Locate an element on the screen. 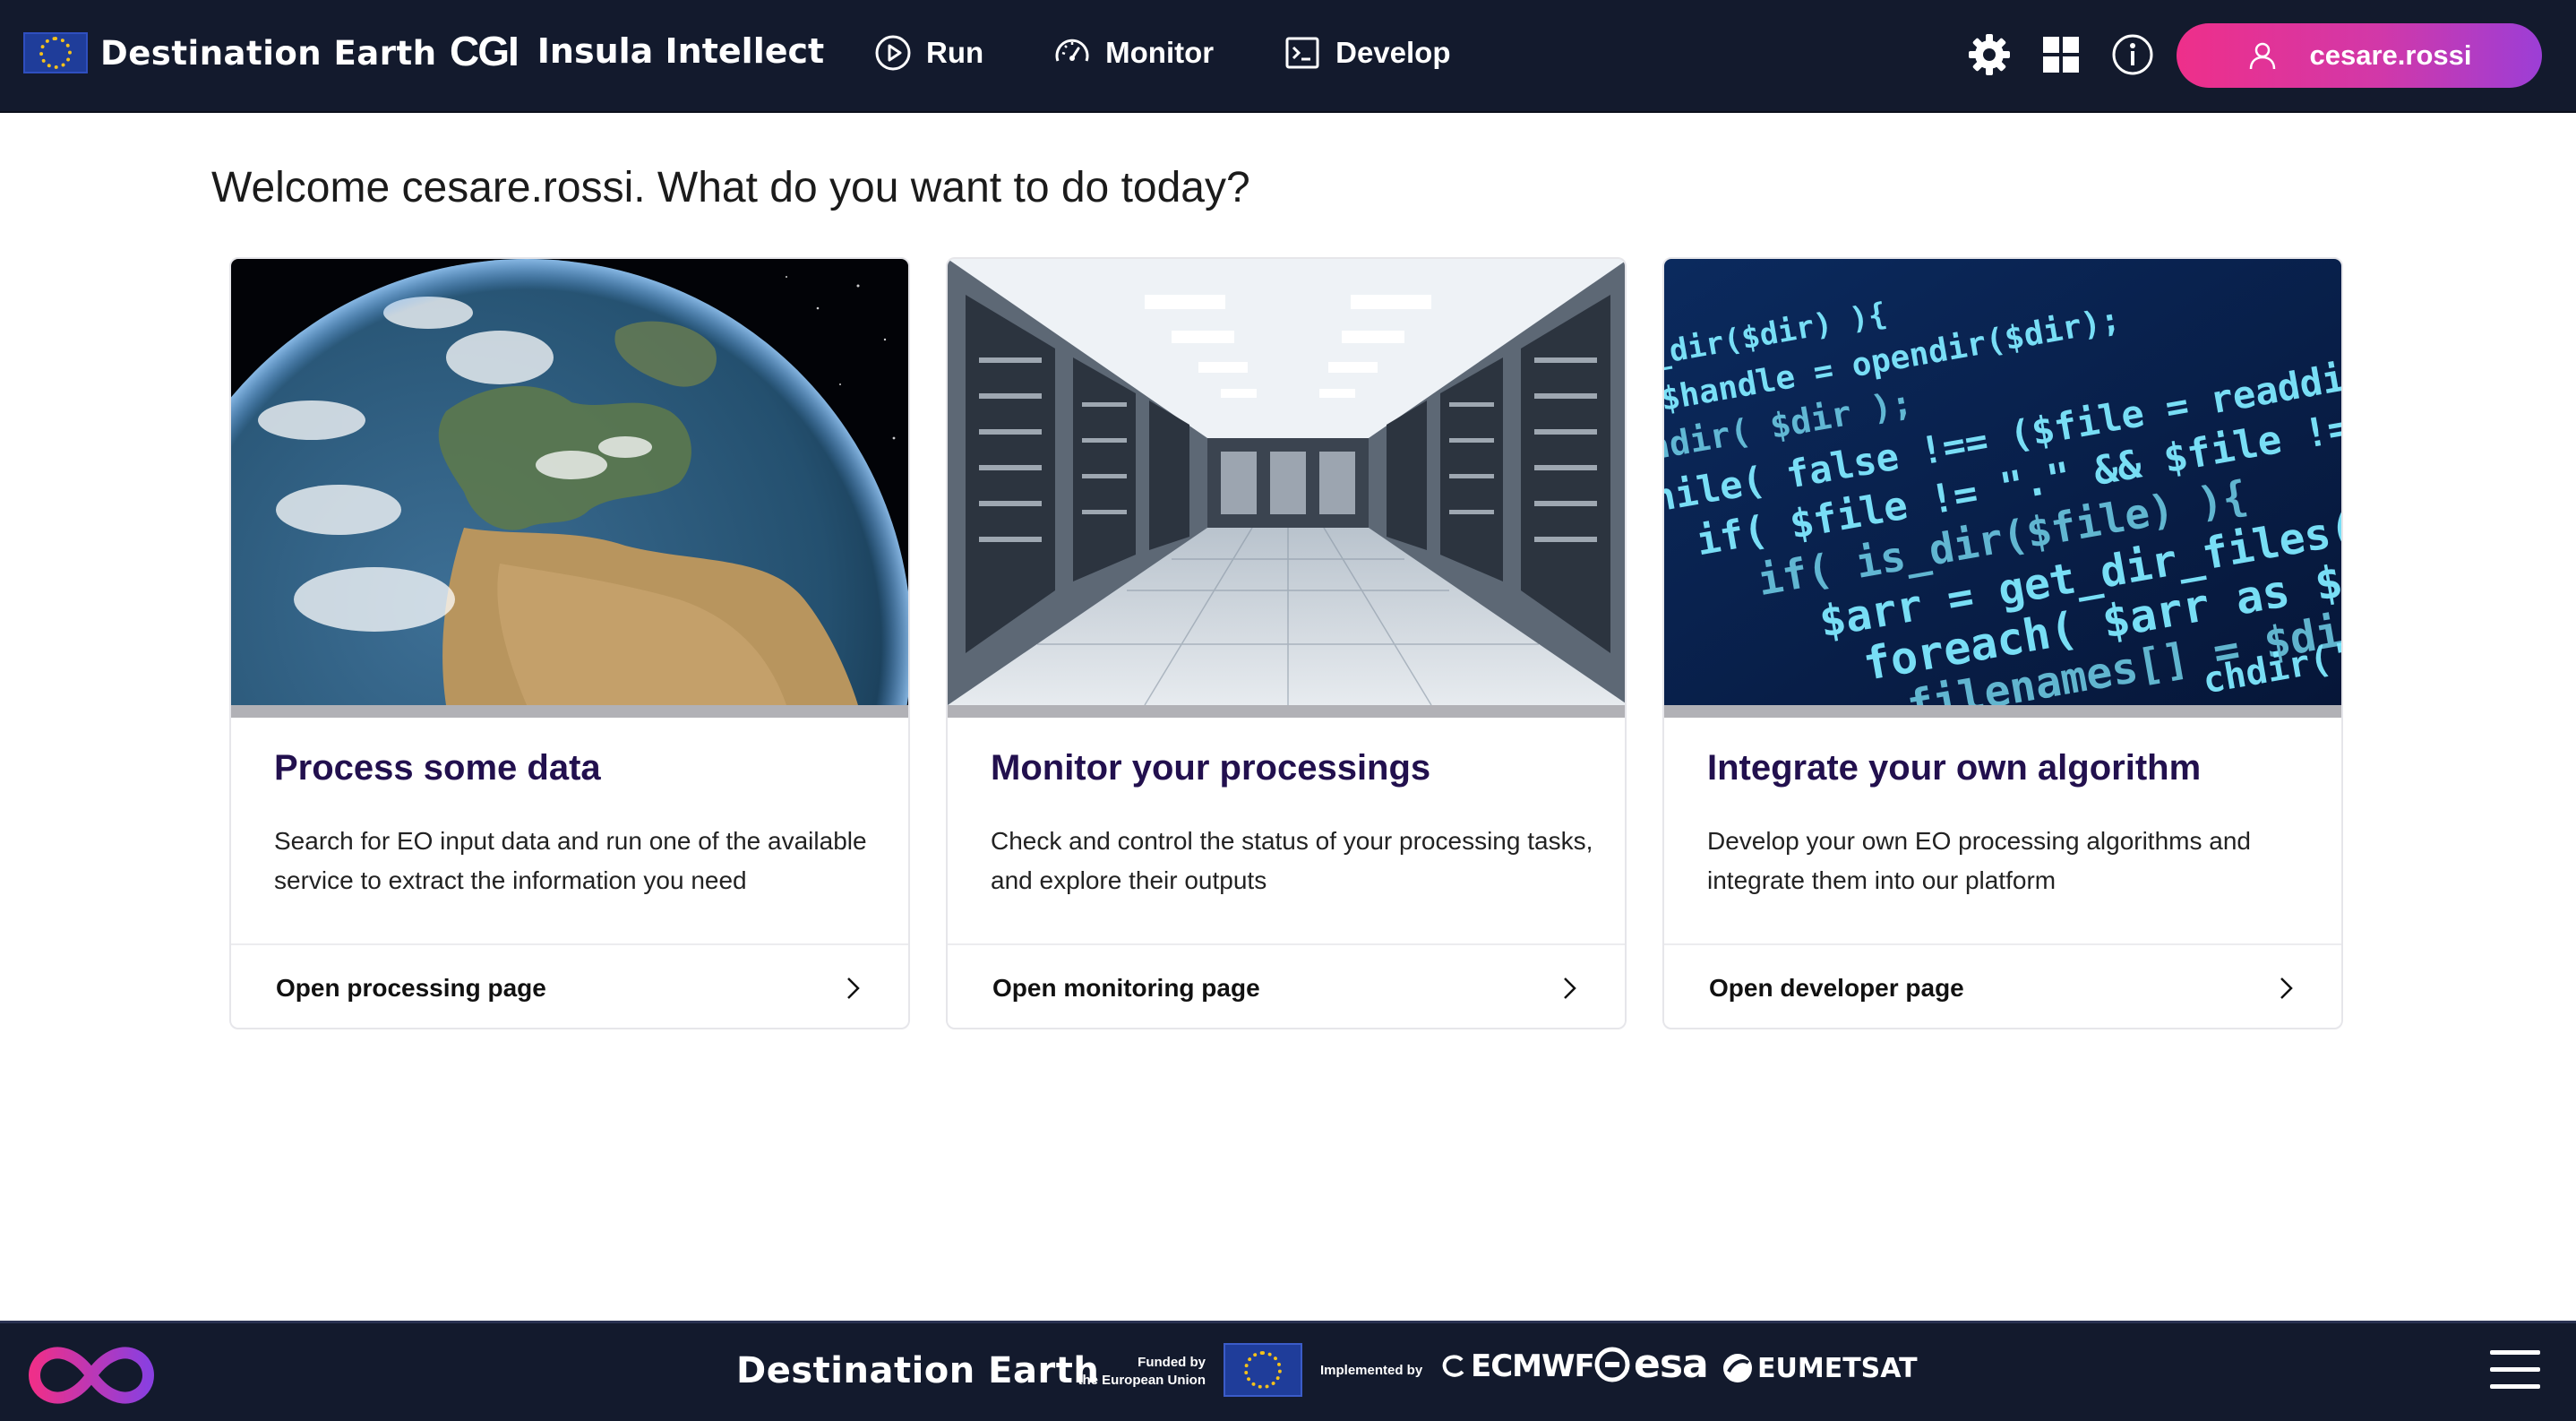 This screenshot has height=1421, width=2576. card-title: Process some data is located at coordinates (437, 768).